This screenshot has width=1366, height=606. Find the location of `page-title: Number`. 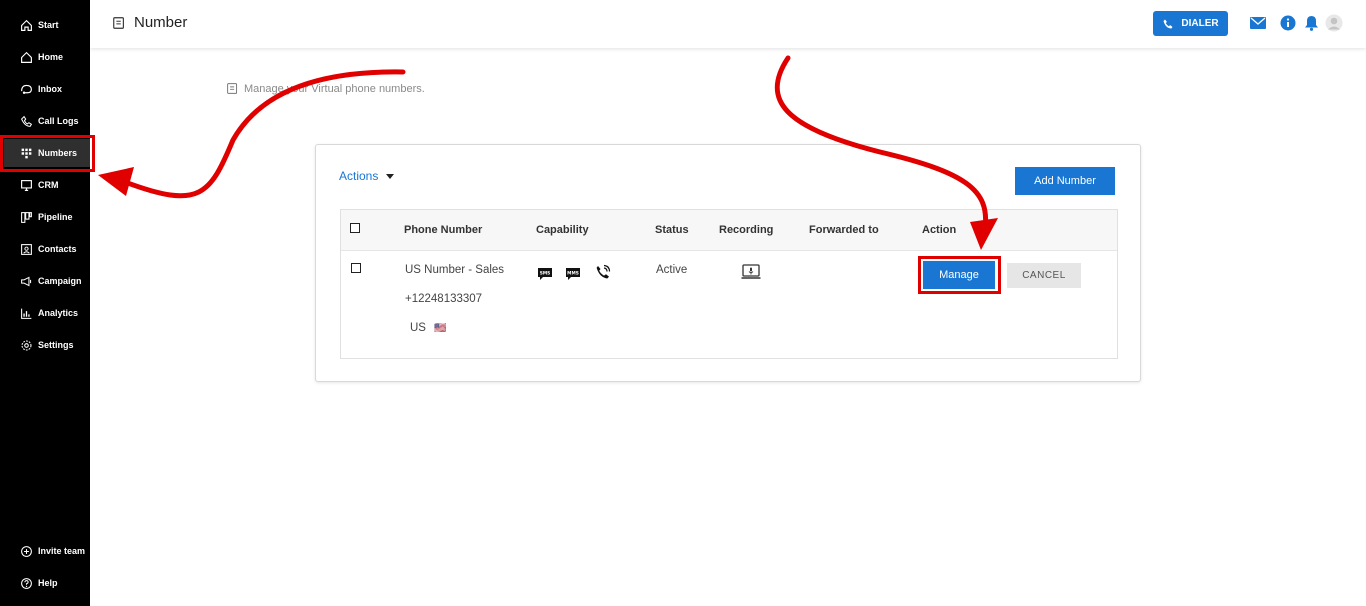

page-title: Number is located at coordinates (149, 22).